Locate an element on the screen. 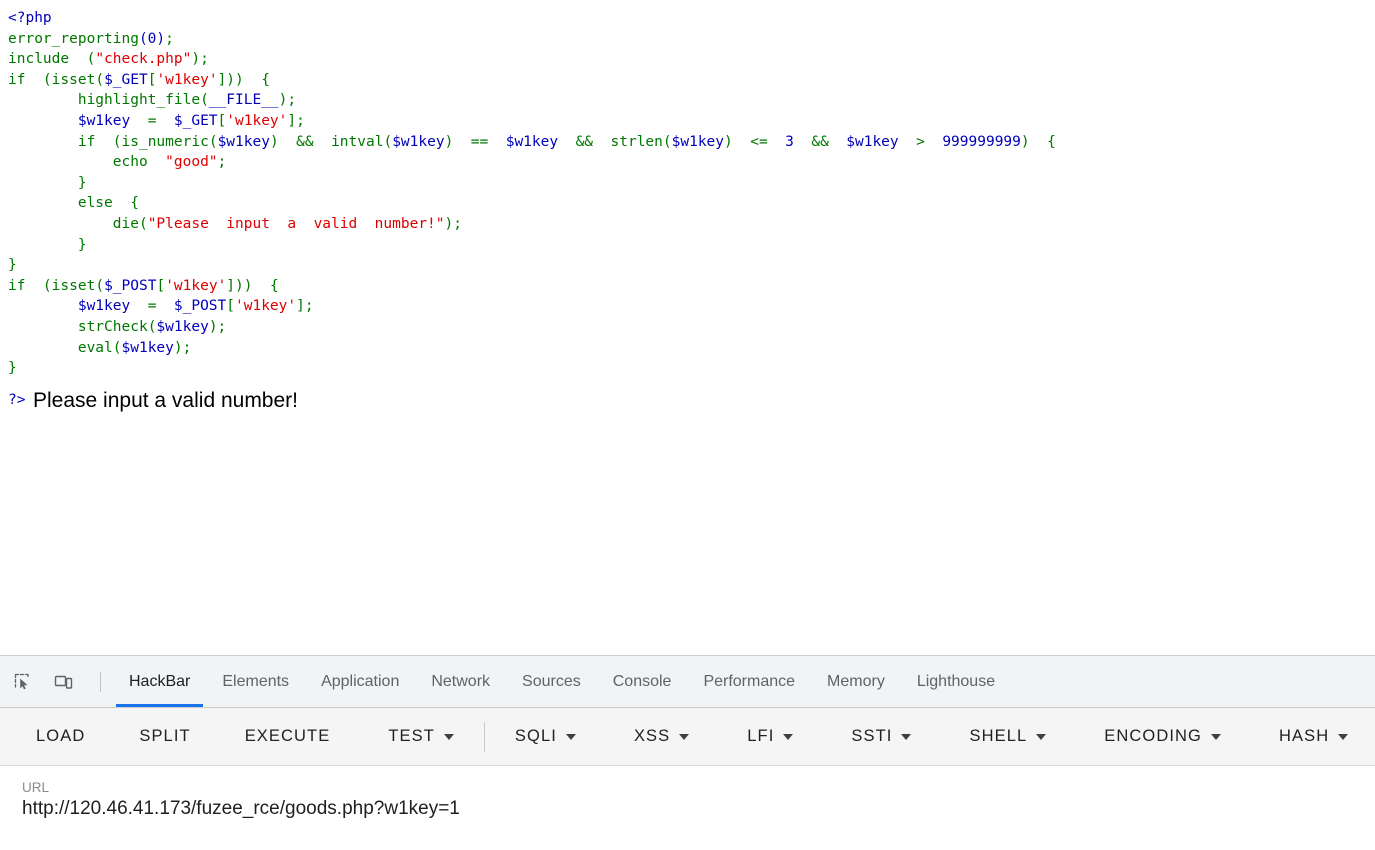  code-token: )) { is located at coordinates (248, 79).